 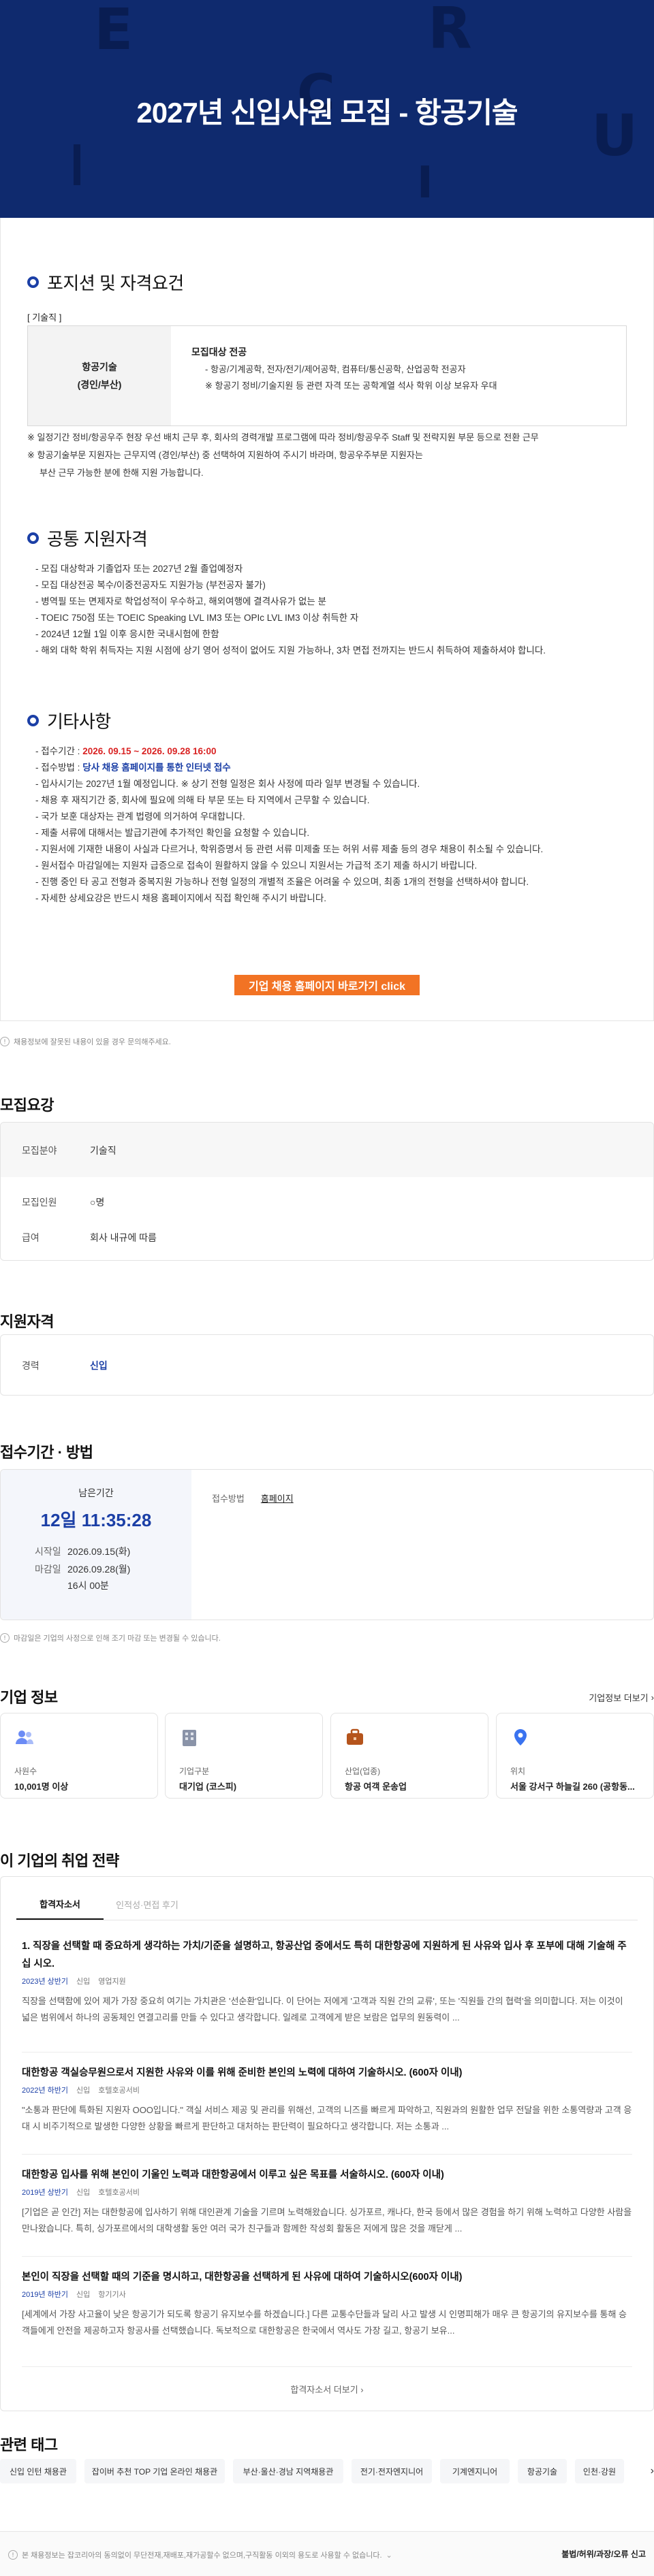 I want to click on list-item: - 모집 대상전공 복수/이중전공자도 지원가능 (부전공자 불가), so click(x=150, y=585).